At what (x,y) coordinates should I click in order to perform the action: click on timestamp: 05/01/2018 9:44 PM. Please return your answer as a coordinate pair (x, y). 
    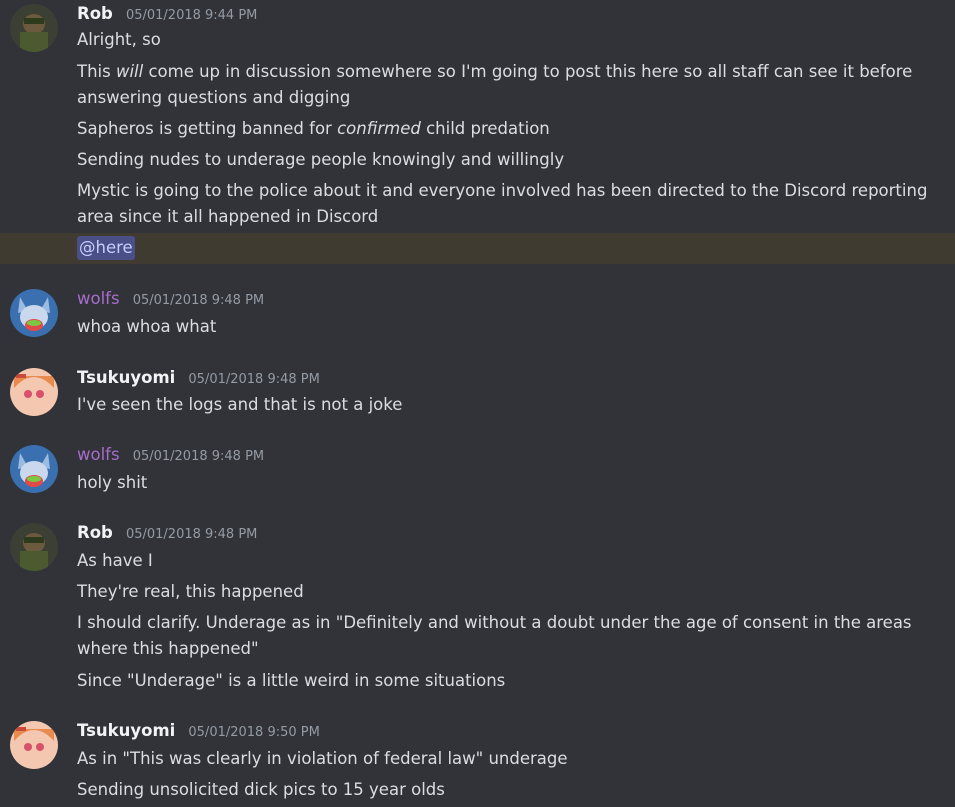
    Looking at the image, I should click on (191, 15).